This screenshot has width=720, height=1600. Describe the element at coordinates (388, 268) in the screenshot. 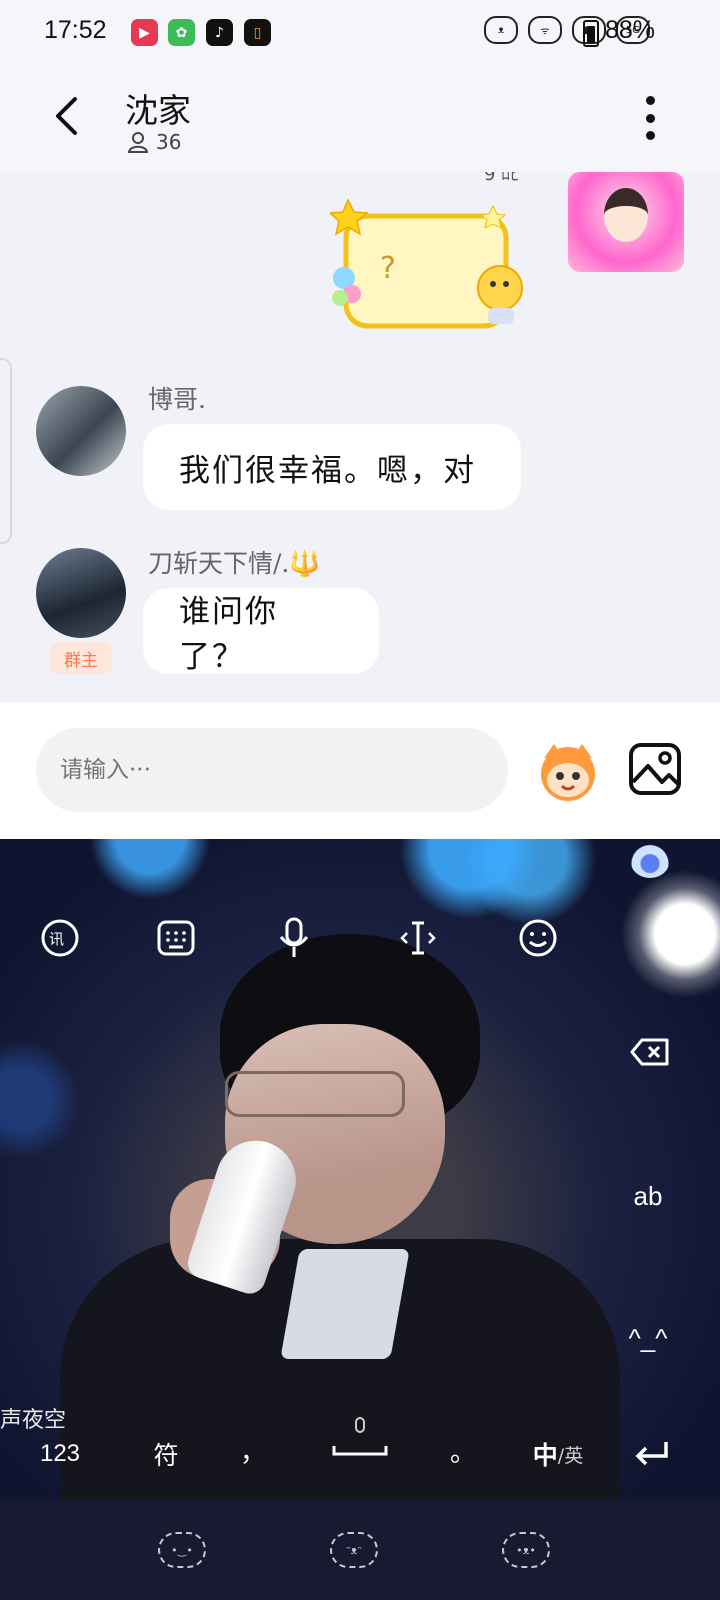

I see `sticker-question-mark: ?` at that location.